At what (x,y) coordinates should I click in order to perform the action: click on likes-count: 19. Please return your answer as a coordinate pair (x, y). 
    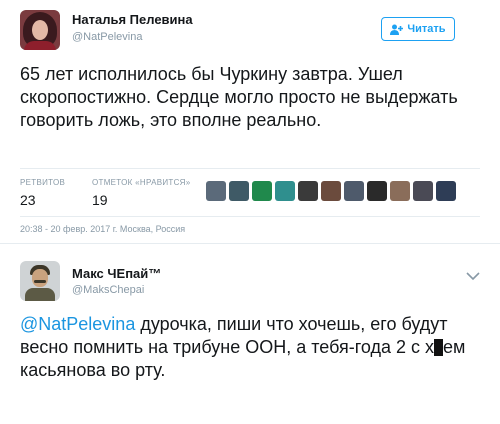
    Looking at the image, I should click on (100, 200).